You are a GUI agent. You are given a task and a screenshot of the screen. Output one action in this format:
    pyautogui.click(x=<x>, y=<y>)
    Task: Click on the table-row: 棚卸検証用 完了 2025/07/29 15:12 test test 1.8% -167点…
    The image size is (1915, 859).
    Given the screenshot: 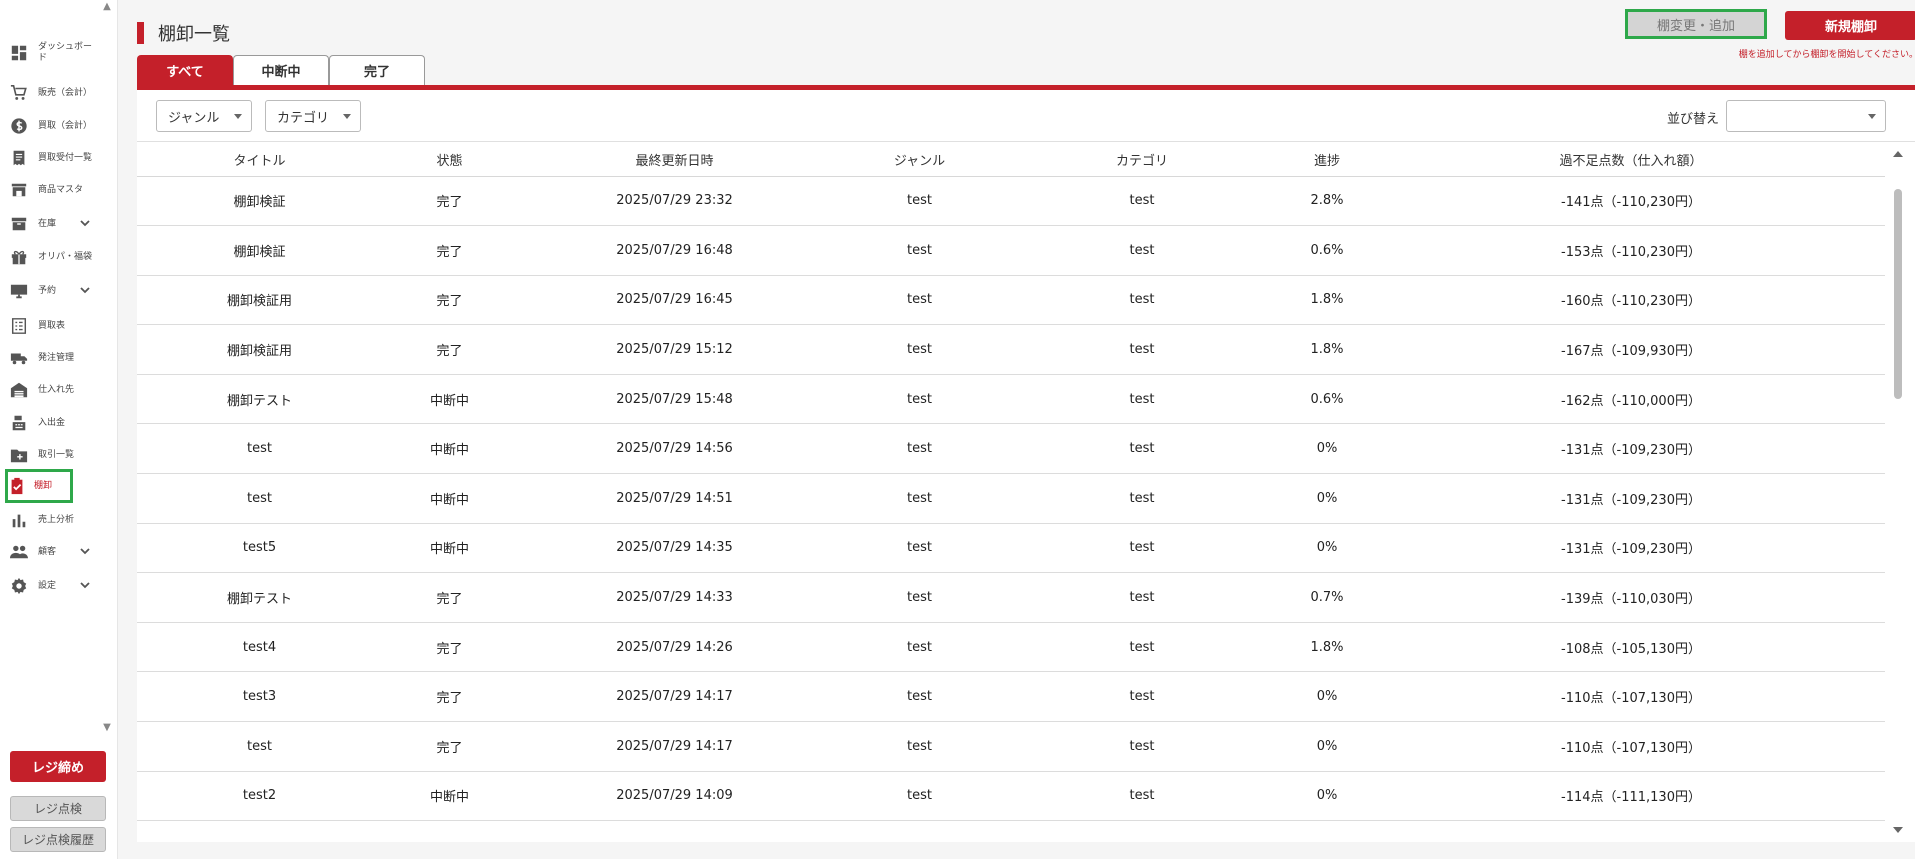 What is the action you would take?
    pyautogui.click(x=1011, y=349)
    